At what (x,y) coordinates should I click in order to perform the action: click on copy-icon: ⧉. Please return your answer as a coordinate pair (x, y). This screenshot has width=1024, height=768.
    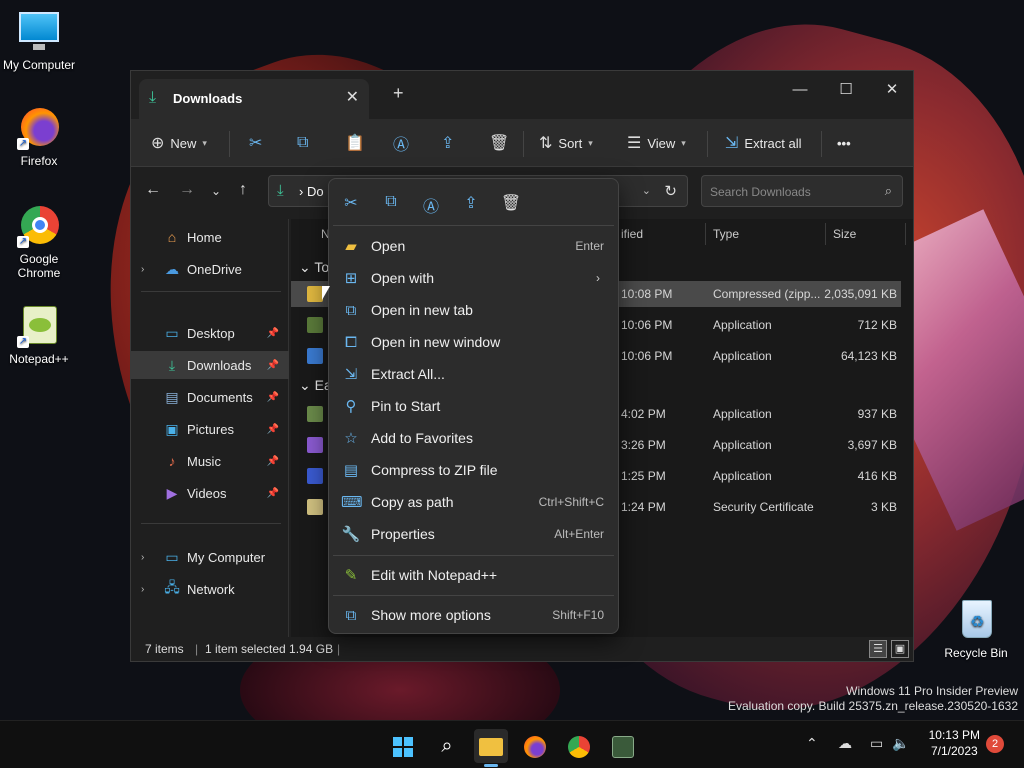
    Looking at the image, I should click on (391, 202).